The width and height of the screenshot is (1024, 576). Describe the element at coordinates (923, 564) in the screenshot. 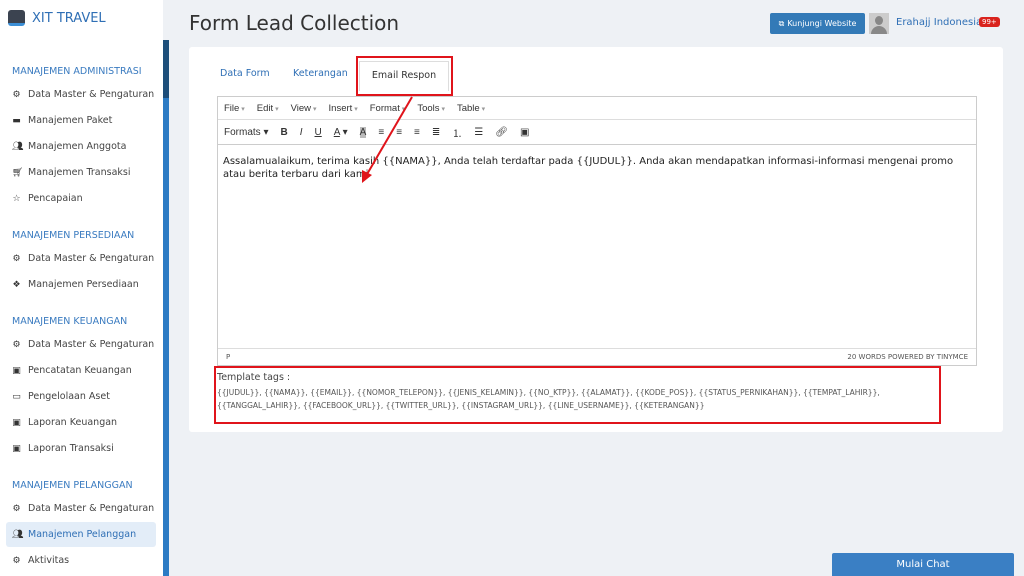

I see `start-chat-button: Mulai Chat` at that location.